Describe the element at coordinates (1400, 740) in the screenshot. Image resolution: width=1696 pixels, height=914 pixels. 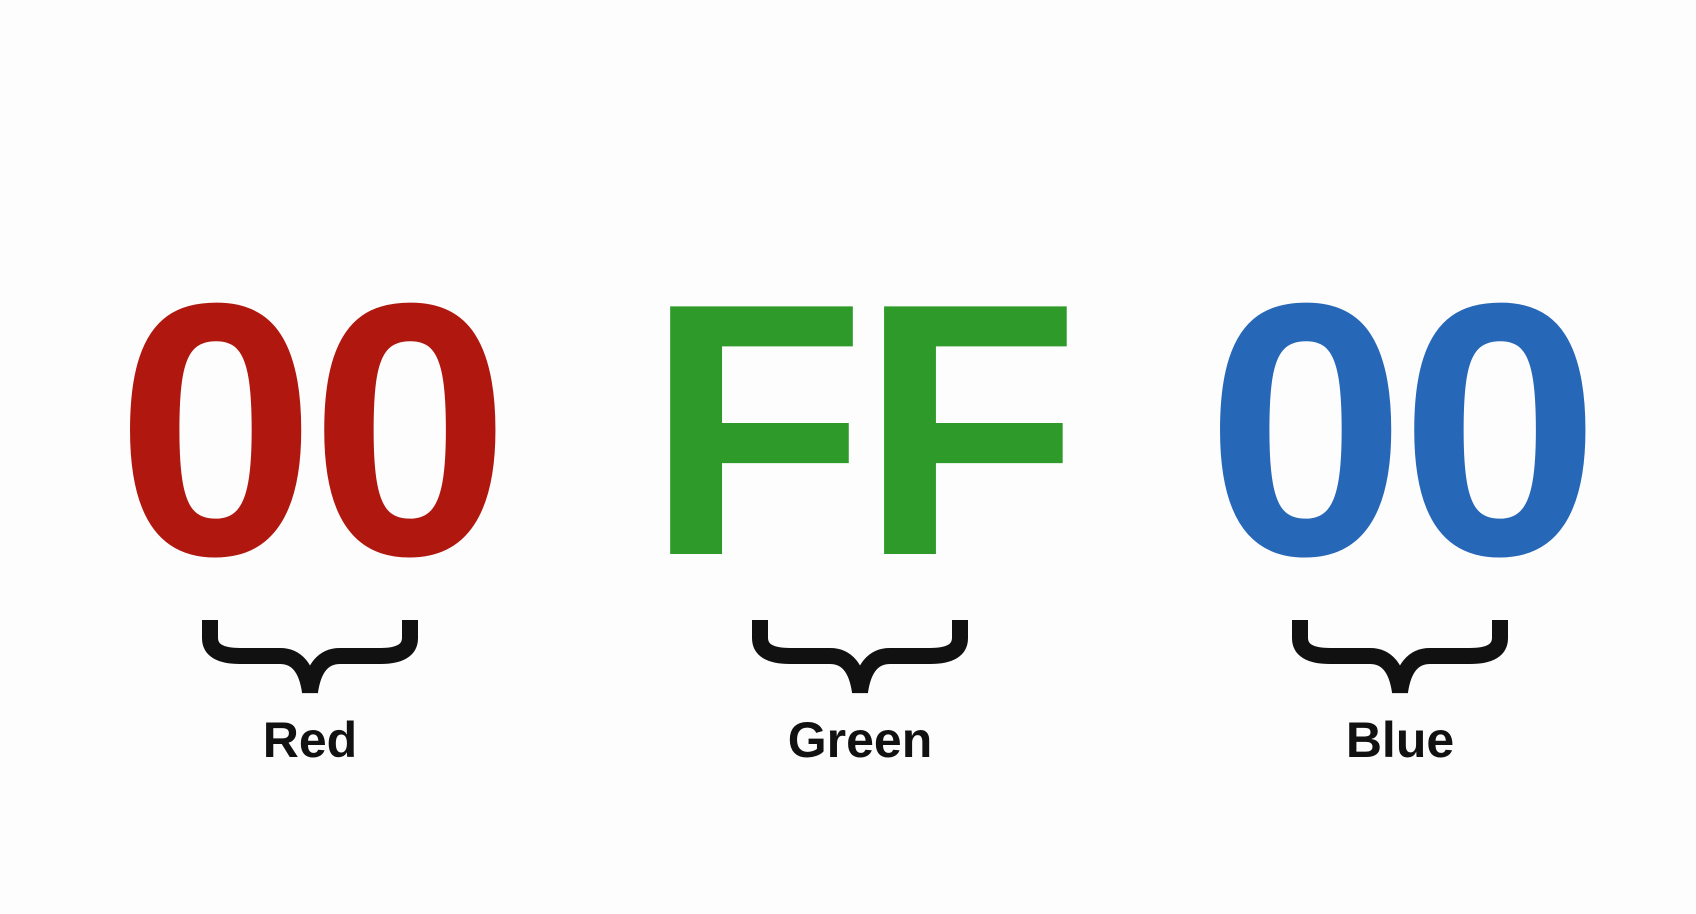
I see `blue-label: Blue` at that location.